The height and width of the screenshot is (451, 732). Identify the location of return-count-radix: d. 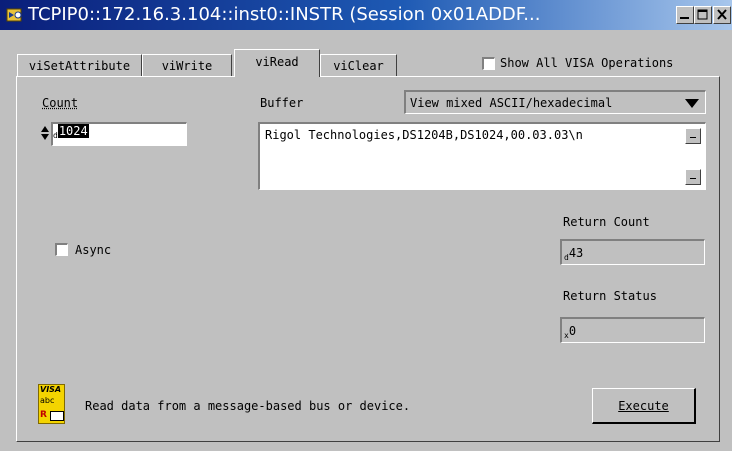
(566, 257).